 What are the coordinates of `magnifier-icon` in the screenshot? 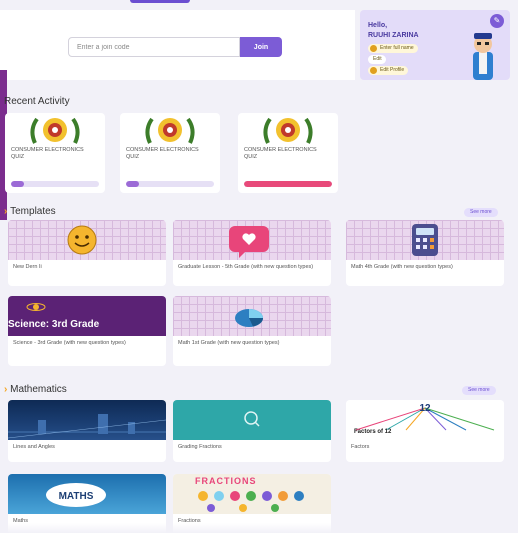 It's located at (252, 419).